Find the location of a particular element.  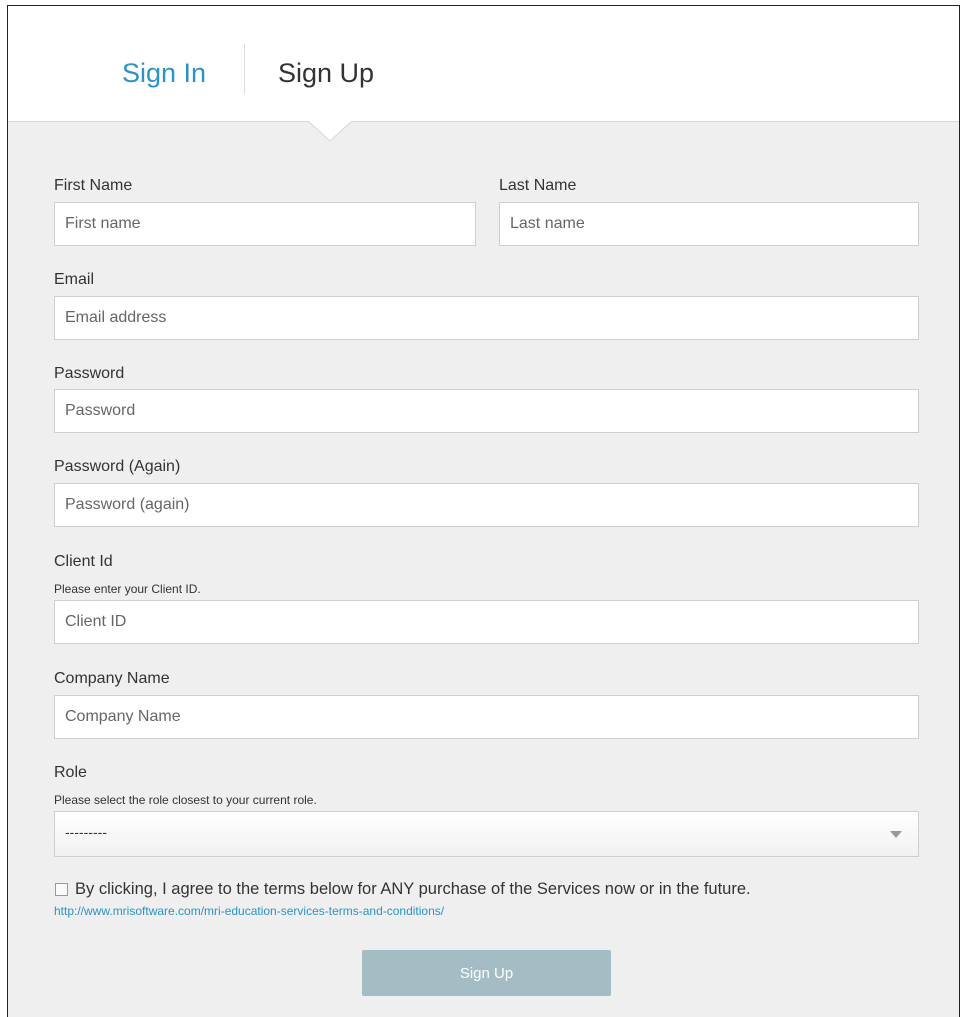

sign-up-button: Sign Up is located at coordinates (486, 973).